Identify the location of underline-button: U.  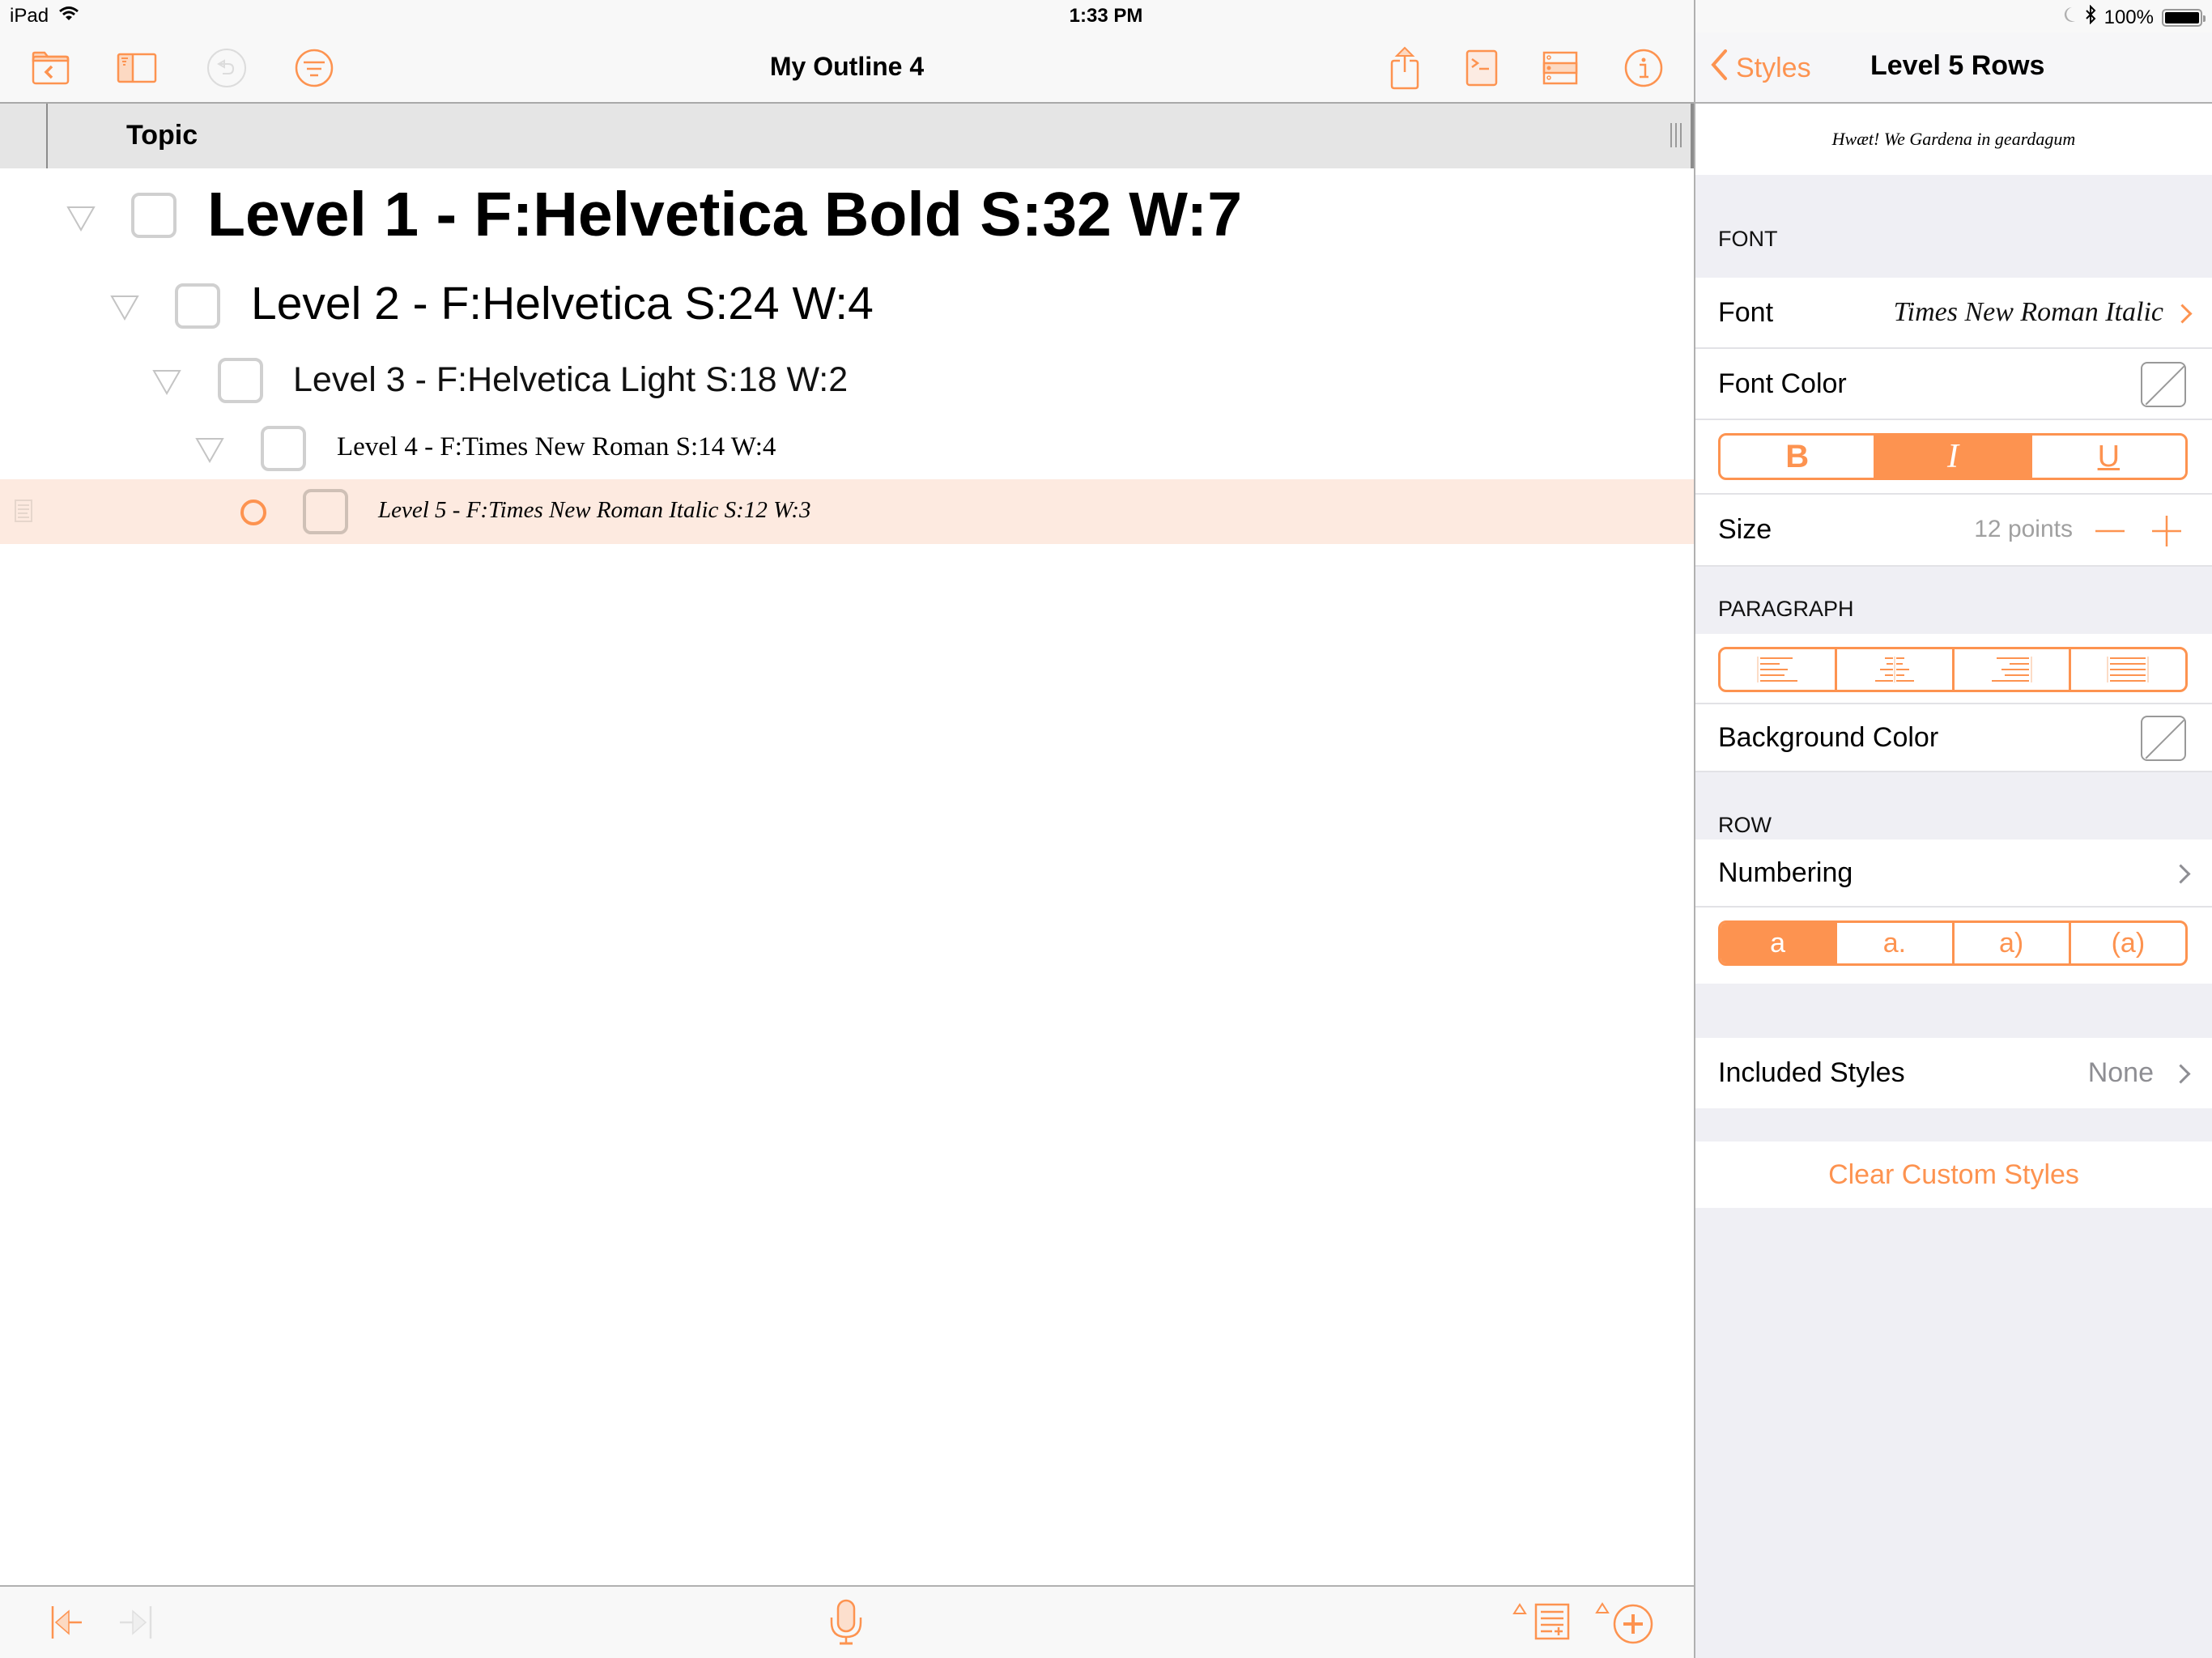
(2107, 457).